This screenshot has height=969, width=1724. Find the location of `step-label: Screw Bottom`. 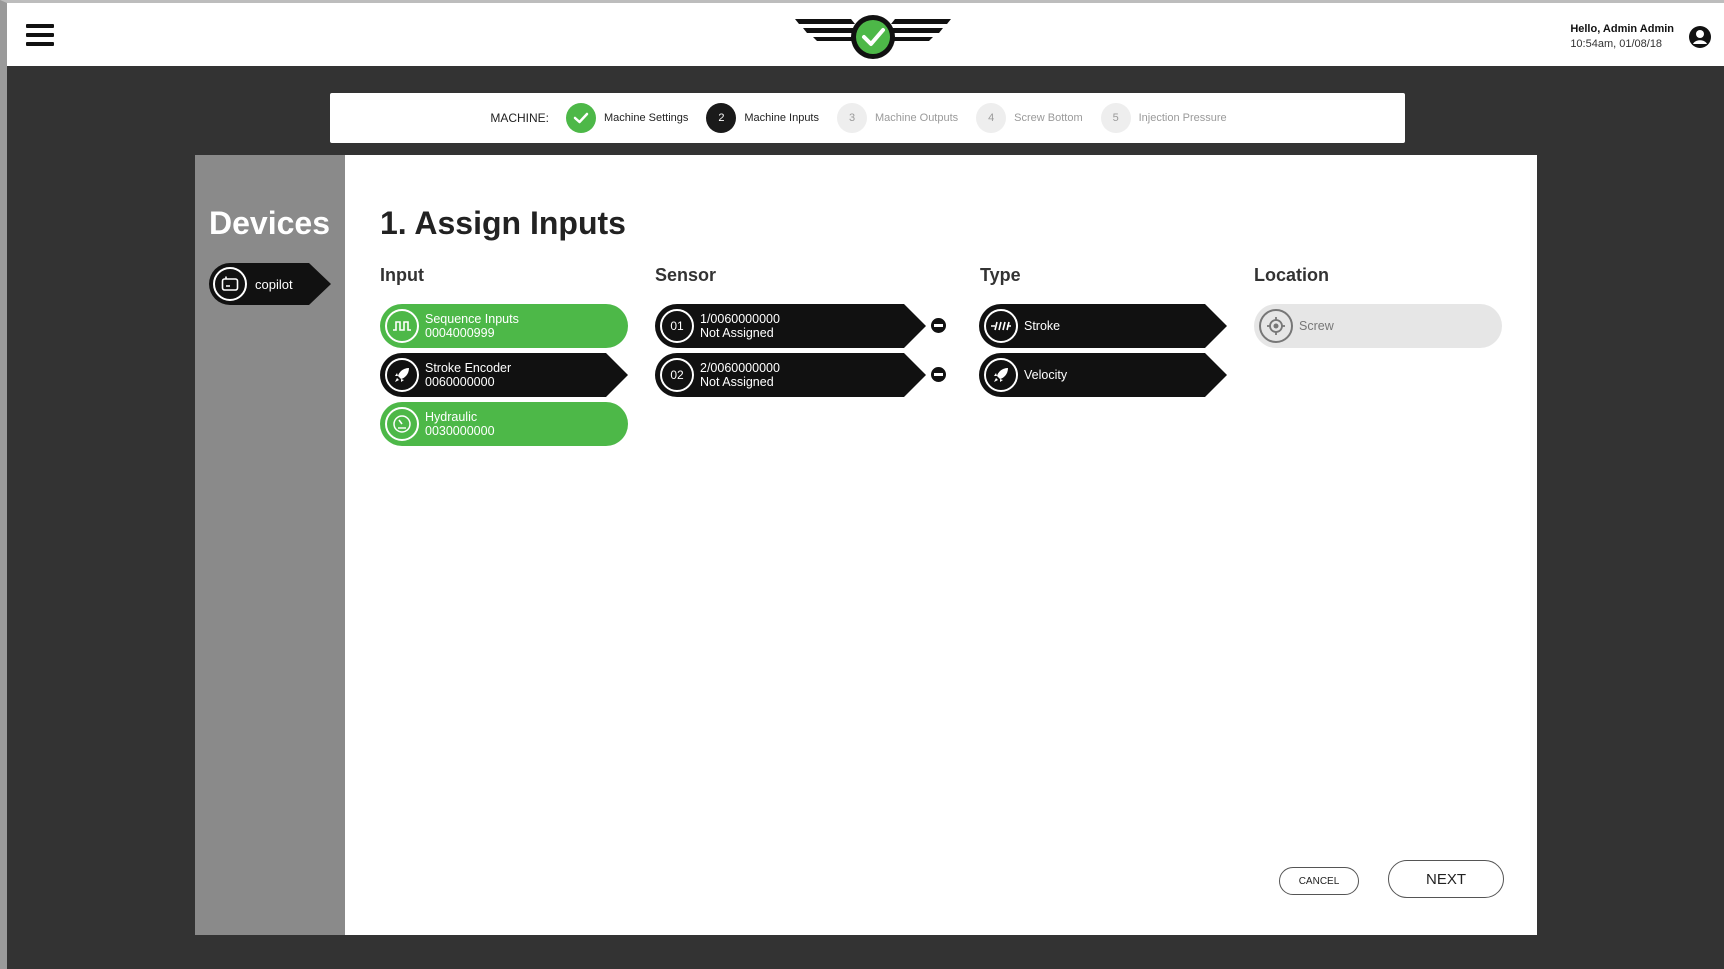

step-label: Screw Bottom is located at coordinates (1048, 118).